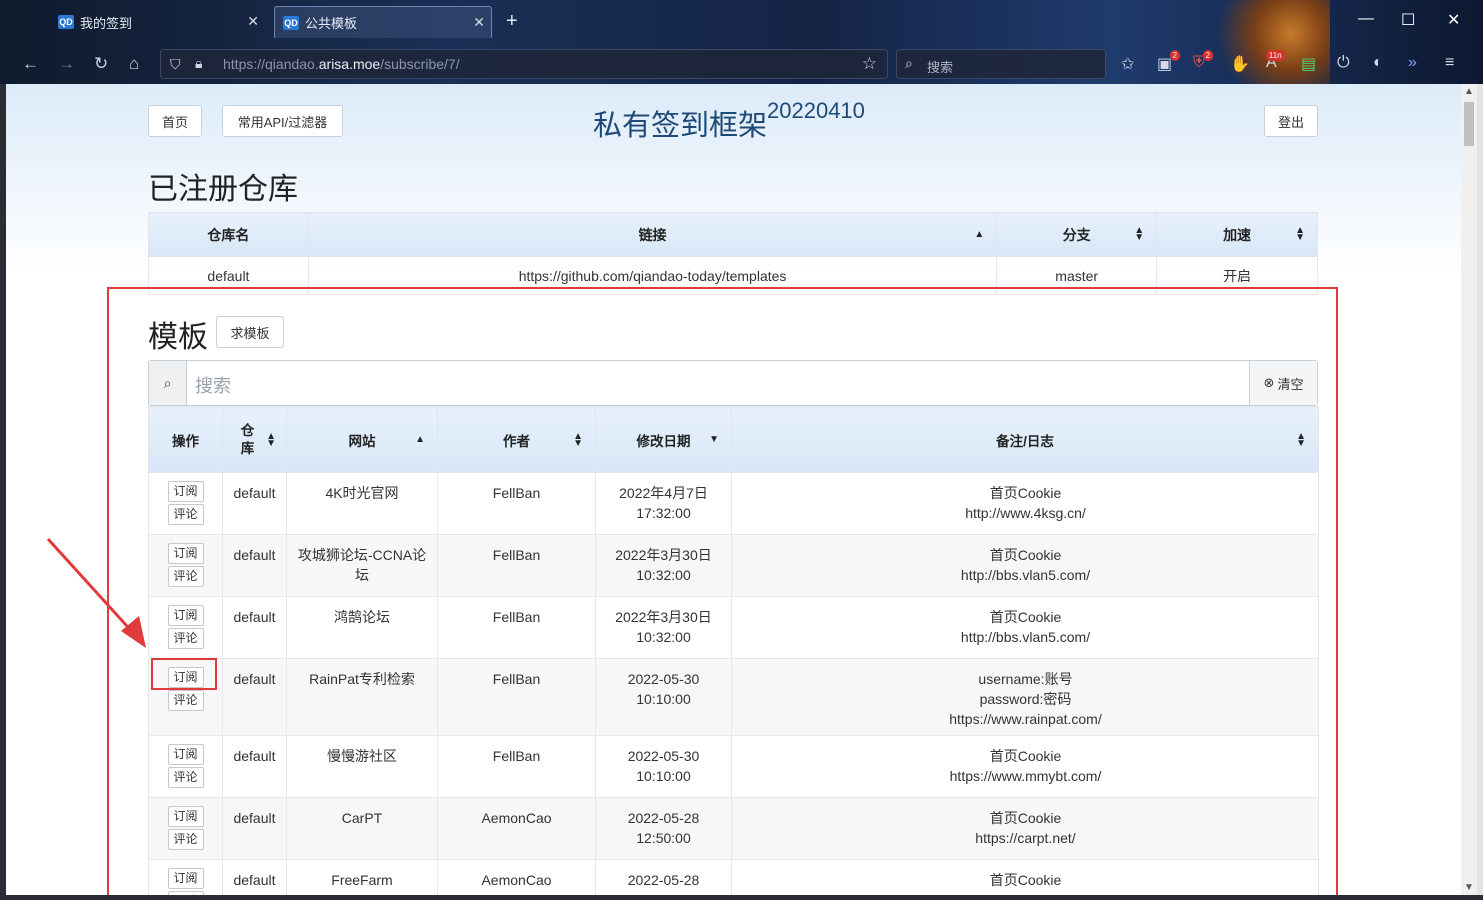  What do you see at coordinates (341, 64) in the screenshot?
I see `url-text: https://qiandao.arisa.moe/subscribe/7/` at bounding box center [341, 64].